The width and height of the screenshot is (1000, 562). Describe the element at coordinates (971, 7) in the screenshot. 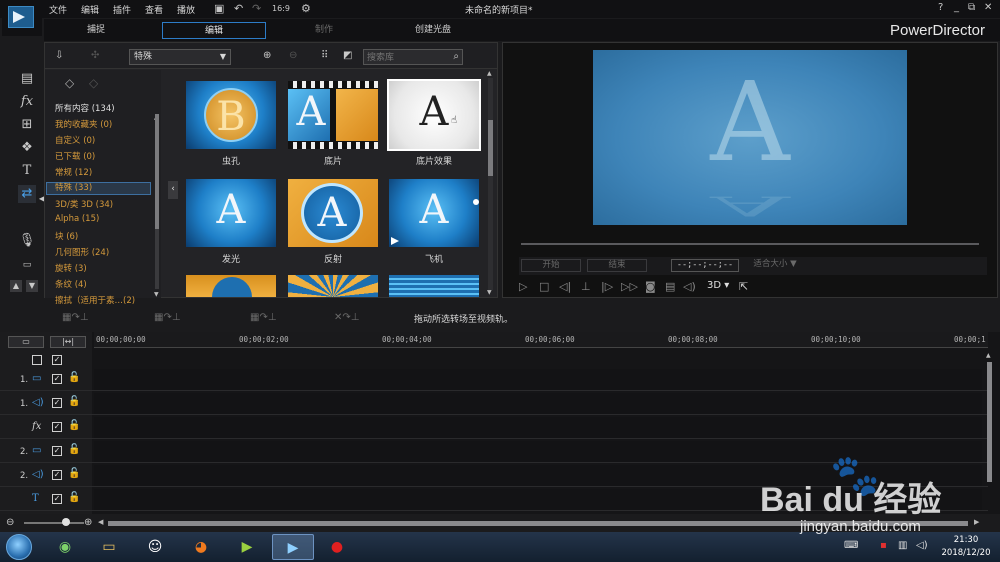

I see `restore-button: ⧉` at that location.